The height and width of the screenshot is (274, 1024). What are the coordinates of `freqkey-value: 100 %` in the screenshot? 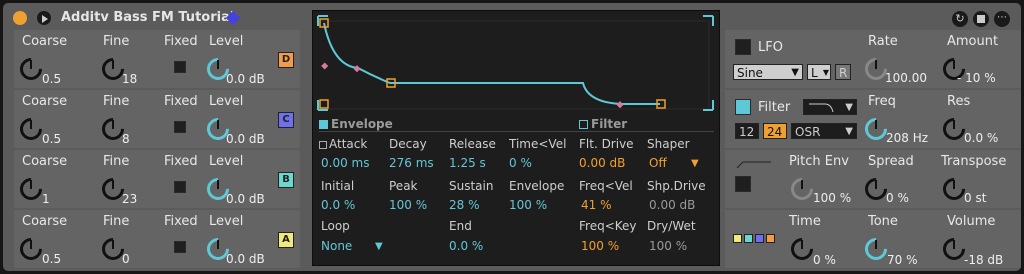 It's located at (600, 246).